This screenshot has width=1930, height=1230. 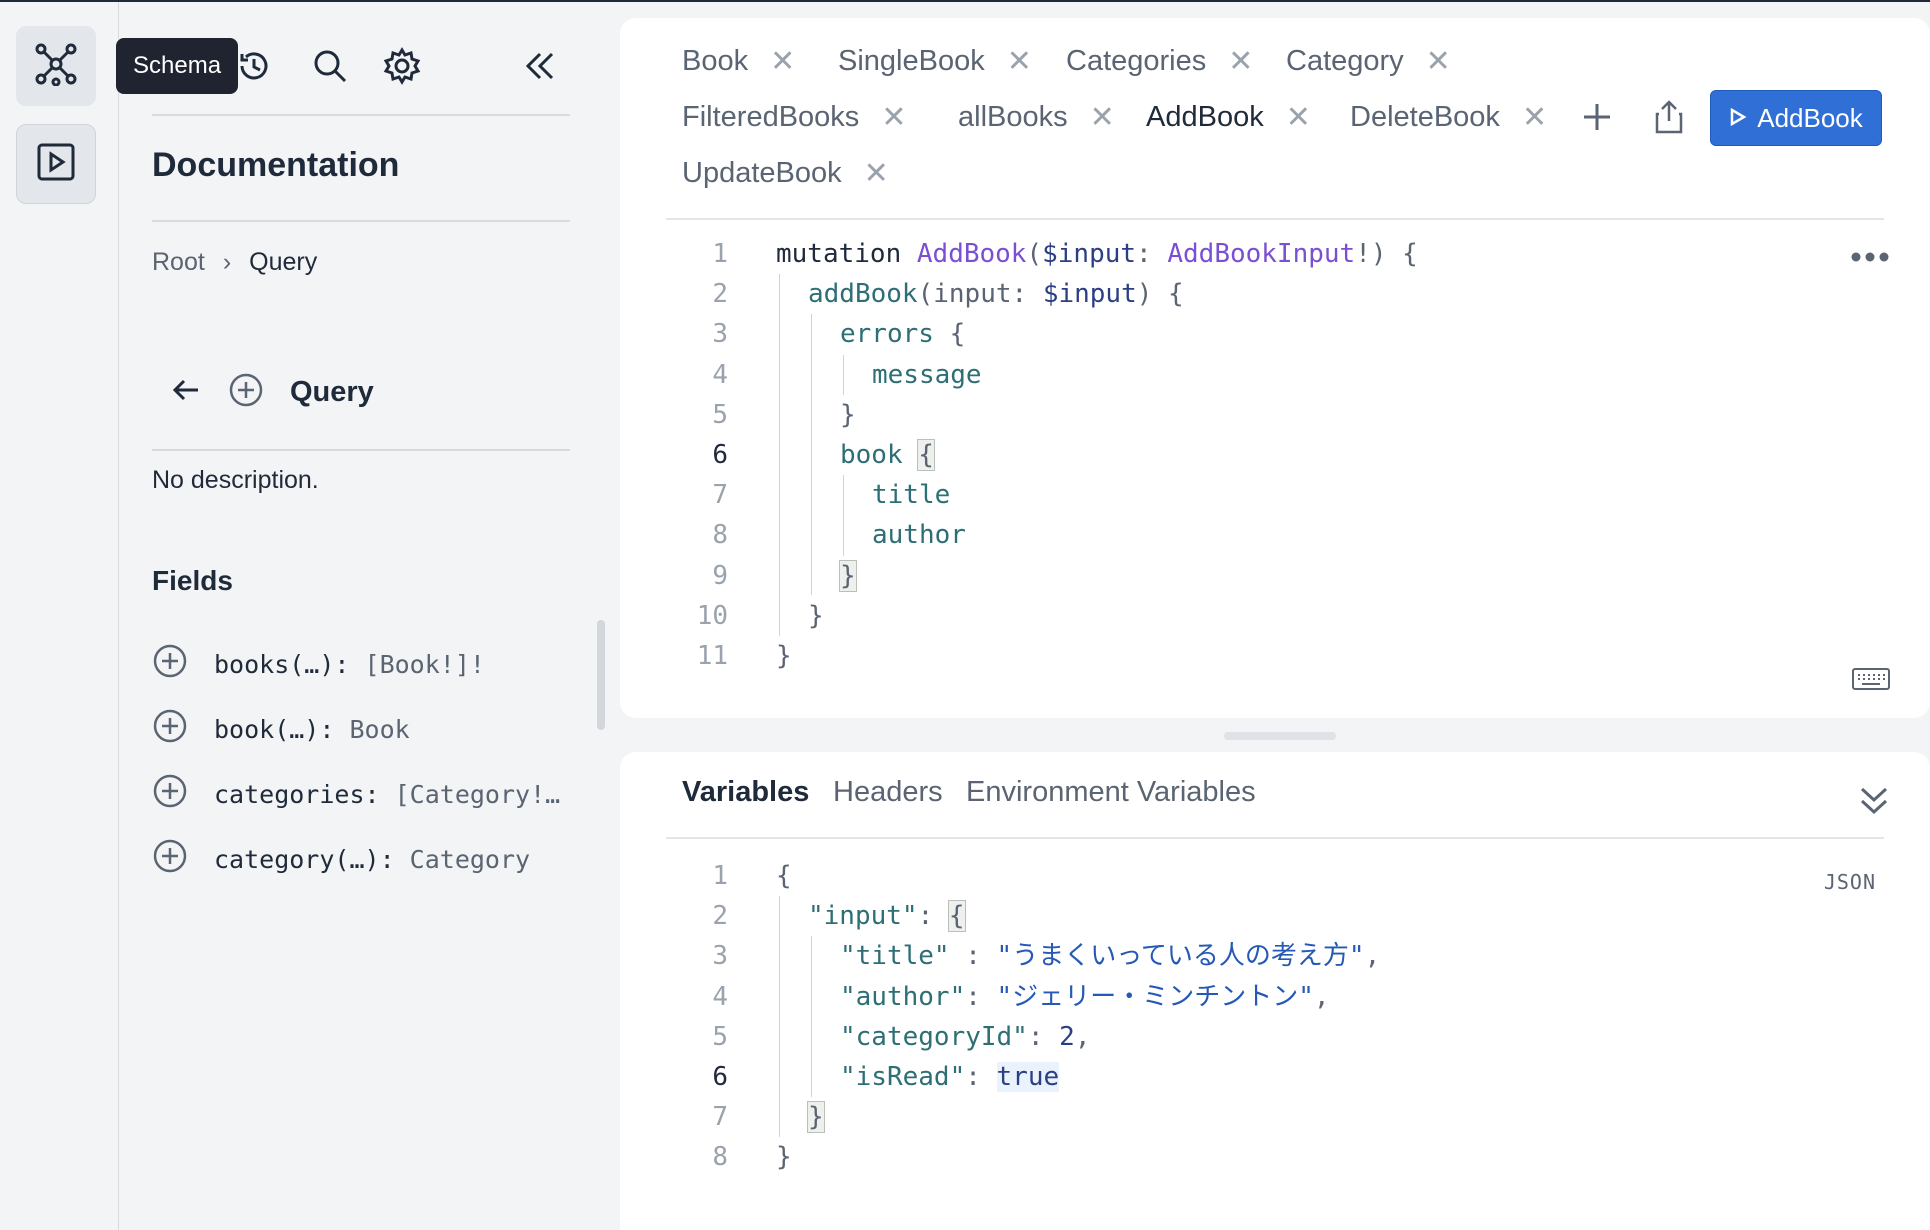 What do you see at coordinates (1085, 997) in the screenshot?
I see `code-line: "author": "ジェリー・ミンチントン",` at bounding box center [1085, 997].